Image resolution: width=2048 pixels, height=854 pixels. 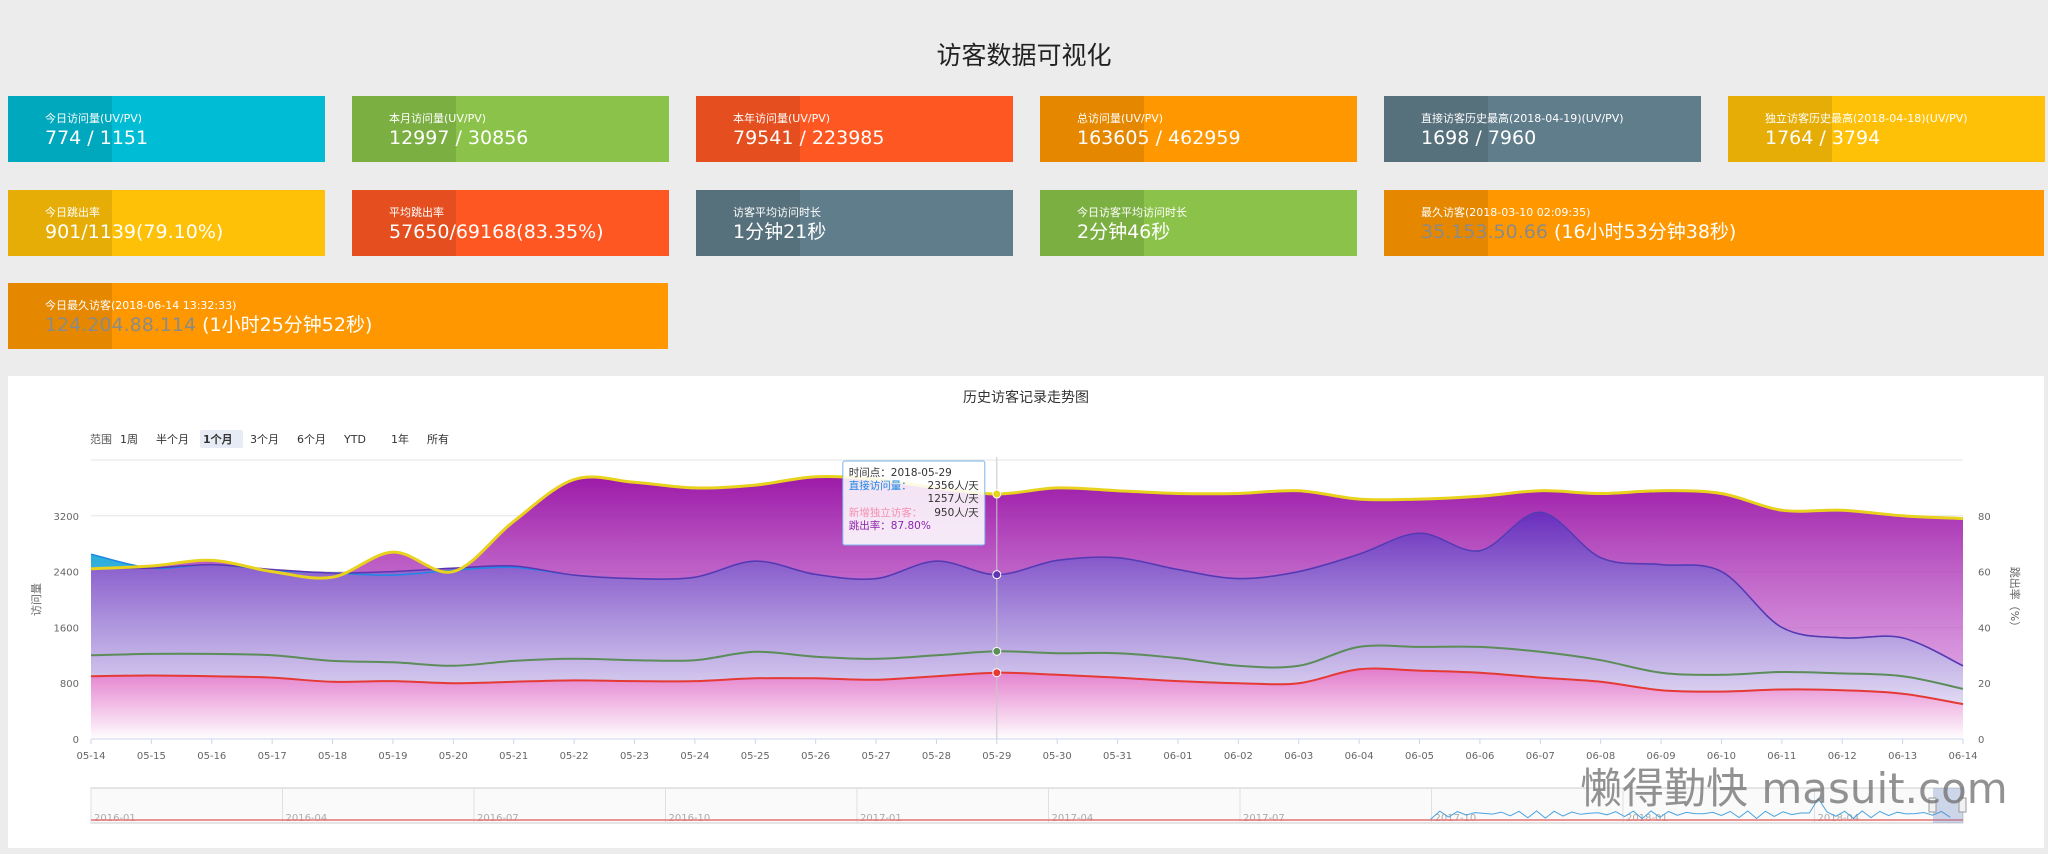 I want to click on stat-value: 57650/69168(83.35%), so click(x=529, y=232).